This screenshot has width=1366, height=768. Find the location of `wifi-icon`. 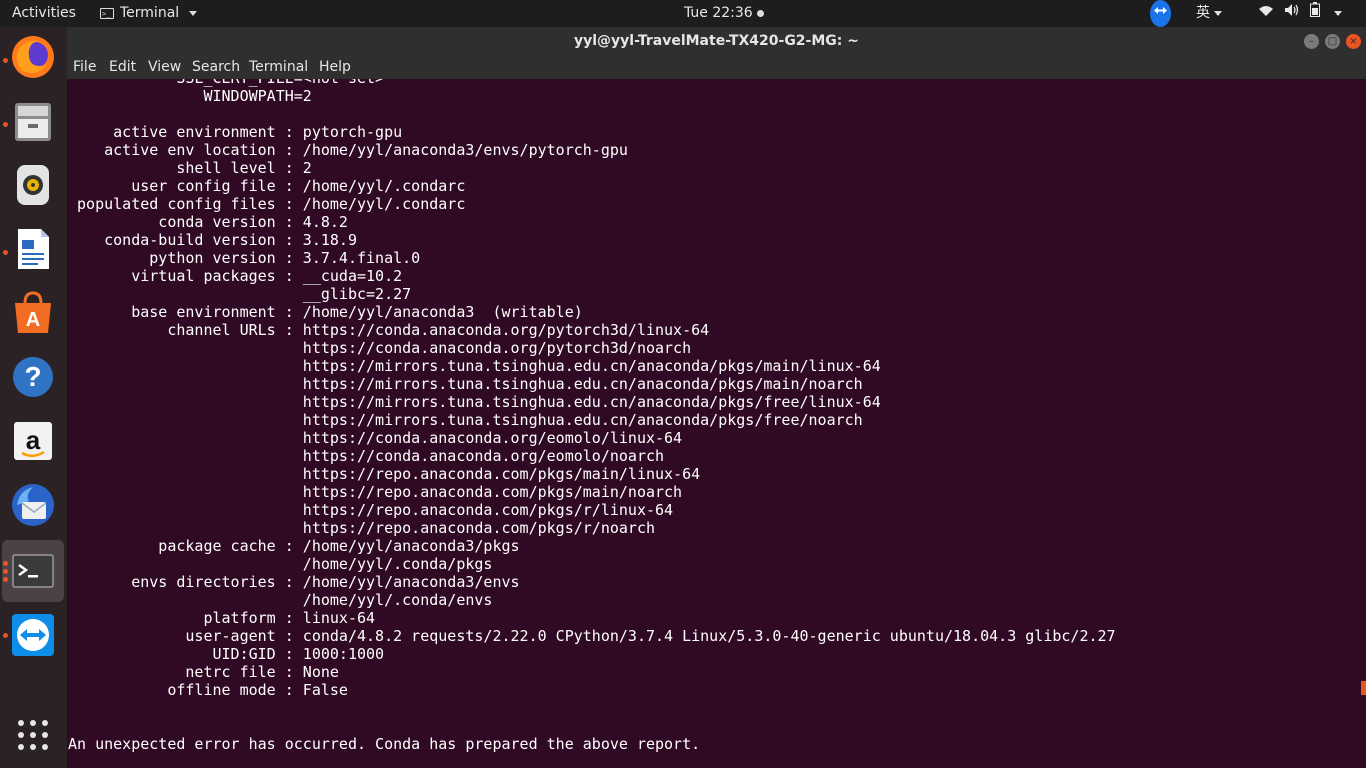

wifi-icon is located at coordinates (1266, 13).